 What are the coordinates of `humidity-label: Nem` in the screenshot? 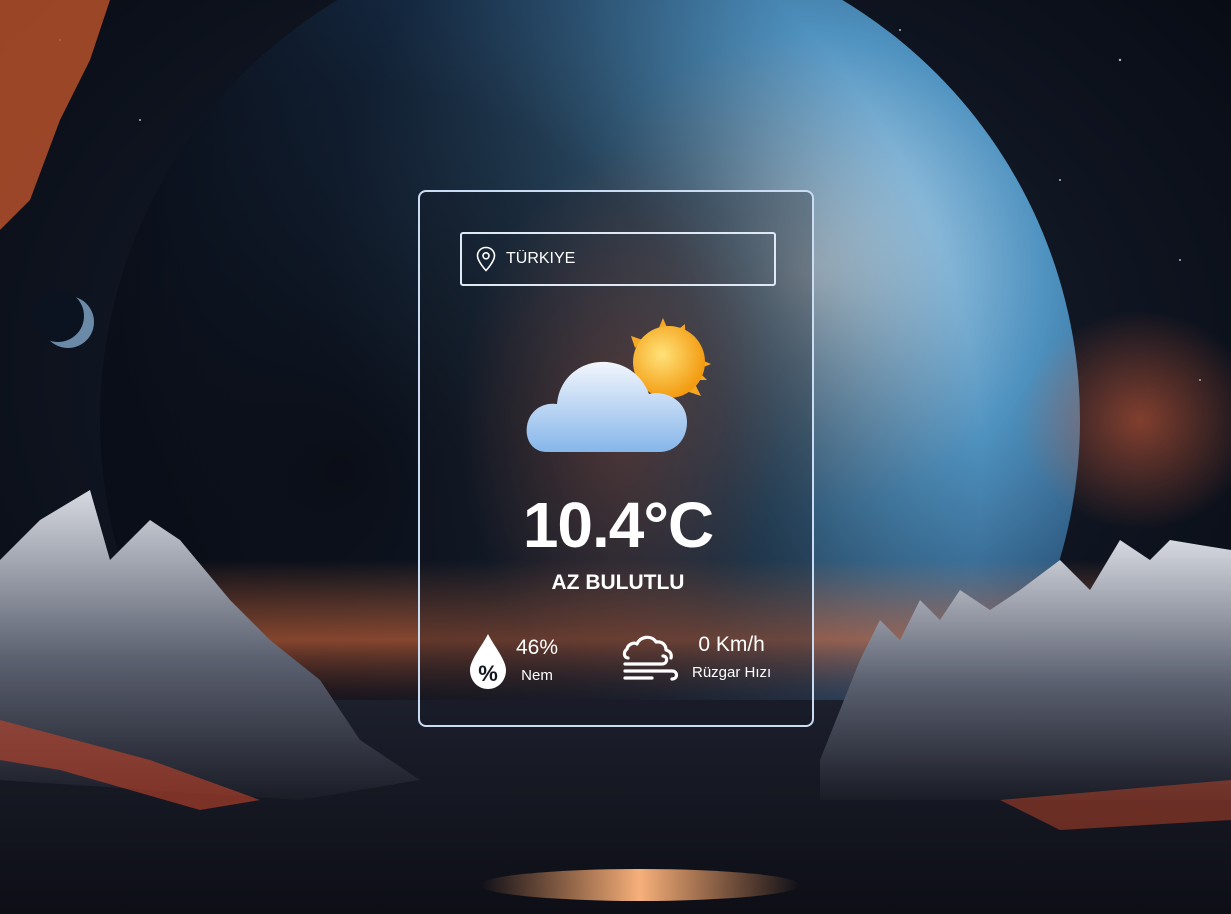 It's located at (537, 675).